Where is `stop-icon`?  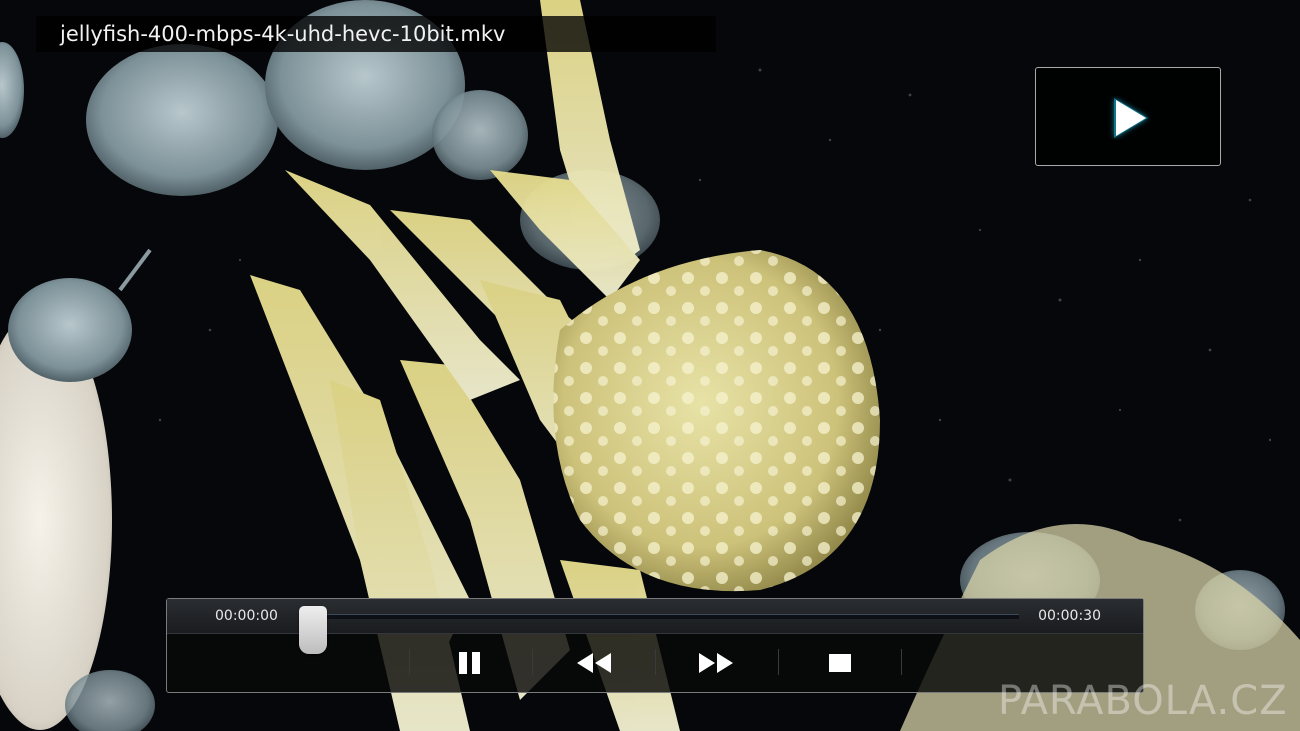 stop-icon is located at coordinates (840, 663).